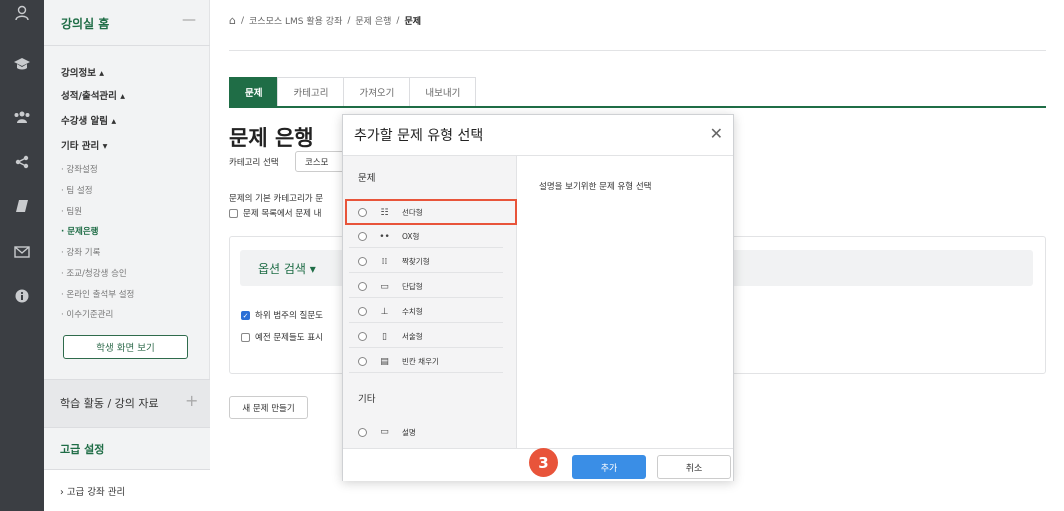 The height and width of the screenshot is (511, 1064). I want to click on advanced-settings-label: 고급 설정, so click(82, 449).